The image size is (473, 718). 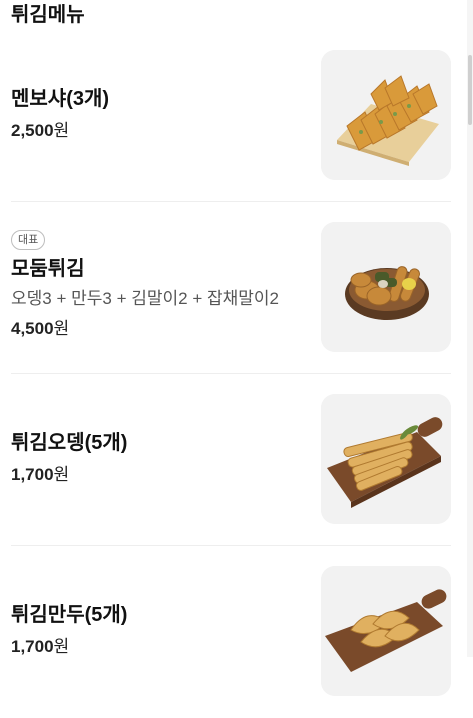 What do you see at coordinates (145, 285) in the screenshot?
I see `menu-item-text: 대표 모둠튀김 오뎅3 + 만두3 + 김말이2 + 잡채말이2 4,500원` at bounding box center [145, 285].